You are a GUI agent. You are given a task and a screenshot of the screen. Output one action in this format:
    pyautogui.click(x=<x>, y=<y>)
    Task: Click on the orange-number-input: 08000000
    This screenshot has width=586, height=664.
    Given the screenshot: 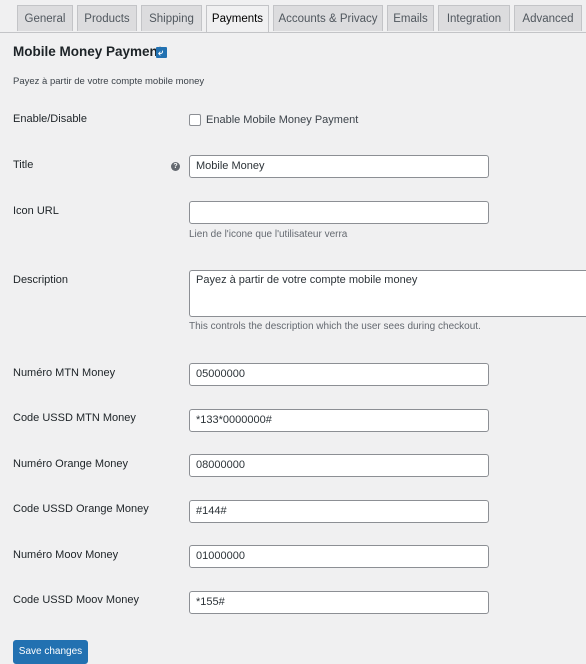 What is the action you would take?
    pyautogui.click(x=339, y=465)
    